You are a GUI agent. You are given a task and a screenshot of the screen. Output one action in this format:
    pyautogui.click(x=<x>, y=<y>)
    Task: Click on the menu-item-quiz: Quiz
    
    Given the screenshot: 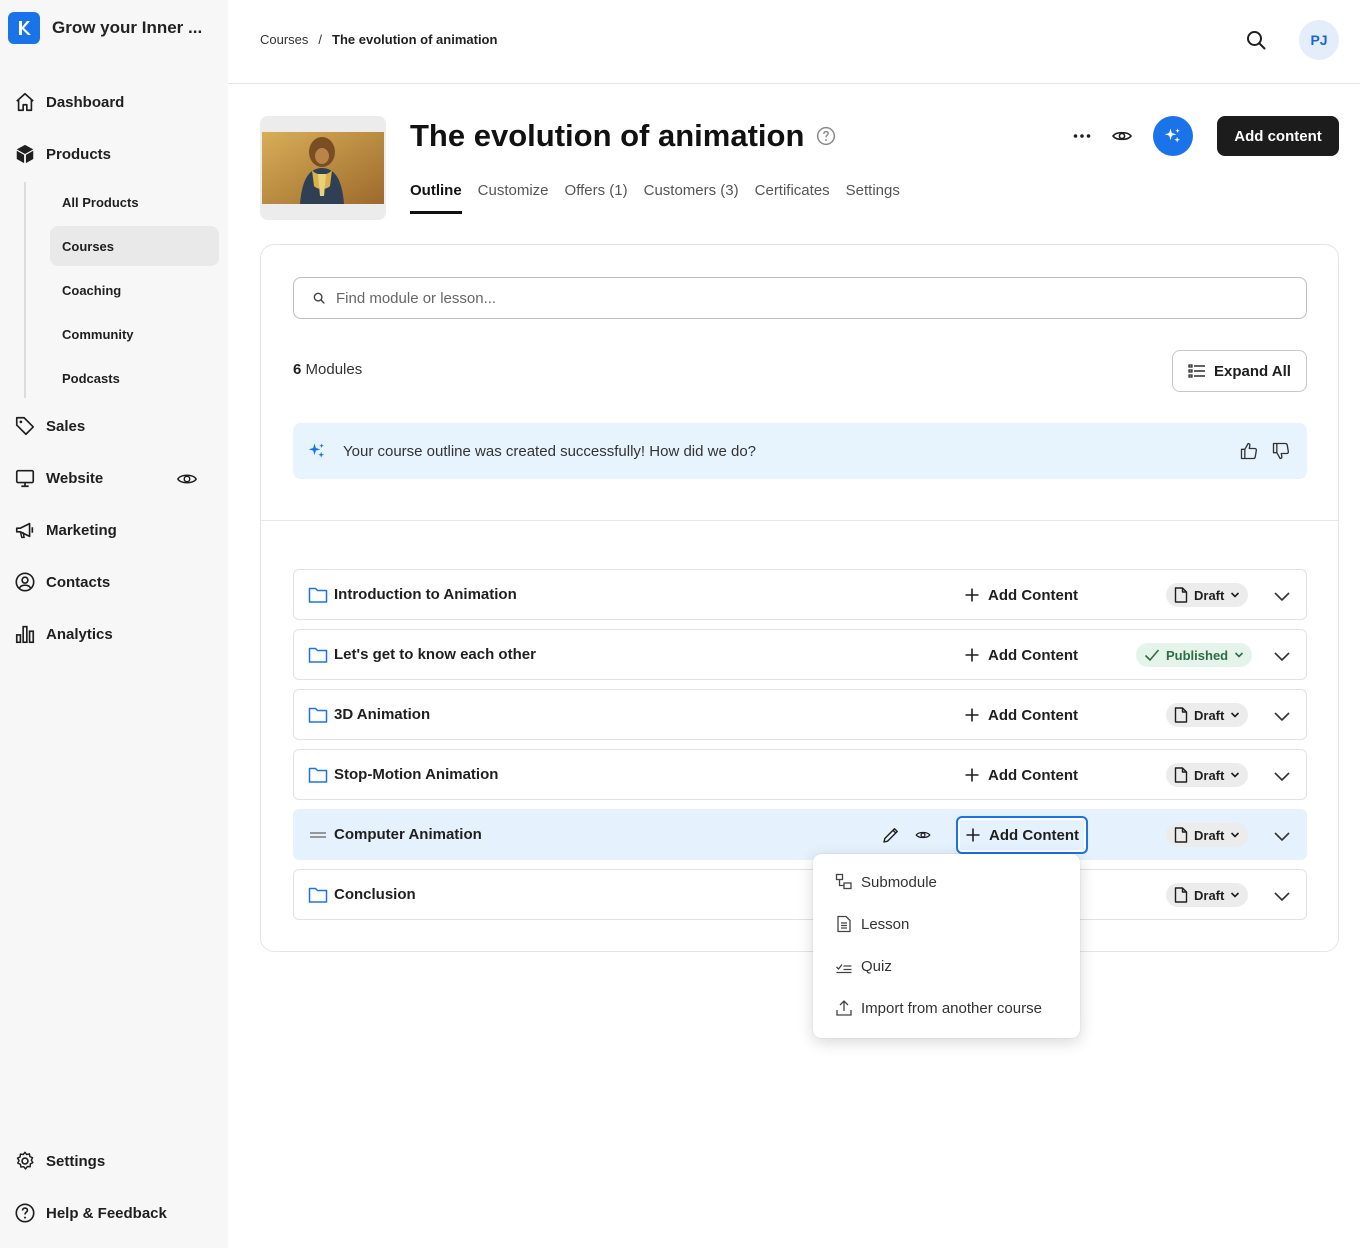 What is the action you would take?
    pyautogui.click(x=863, y=966)
    